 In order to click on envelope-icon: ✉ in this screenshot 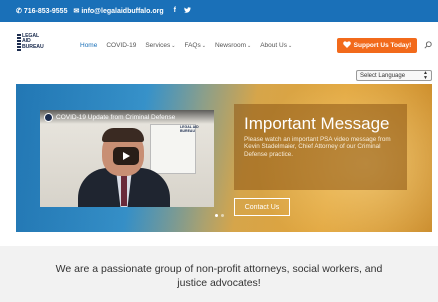, I will do `click(76, 11)`.